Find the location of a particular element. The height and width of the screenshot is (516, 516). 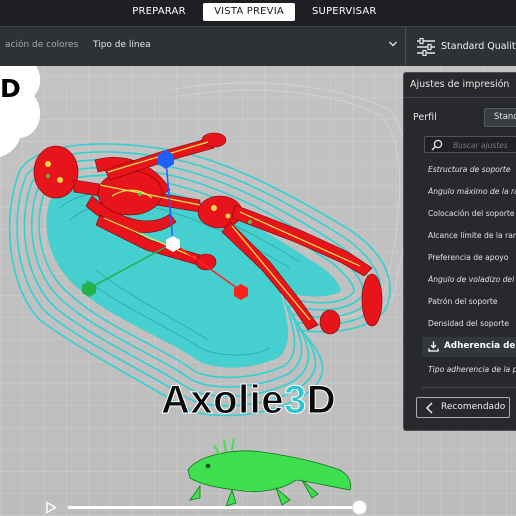

setting-item-support-density: Densidad del soporte is located at coordinates (472, 323).